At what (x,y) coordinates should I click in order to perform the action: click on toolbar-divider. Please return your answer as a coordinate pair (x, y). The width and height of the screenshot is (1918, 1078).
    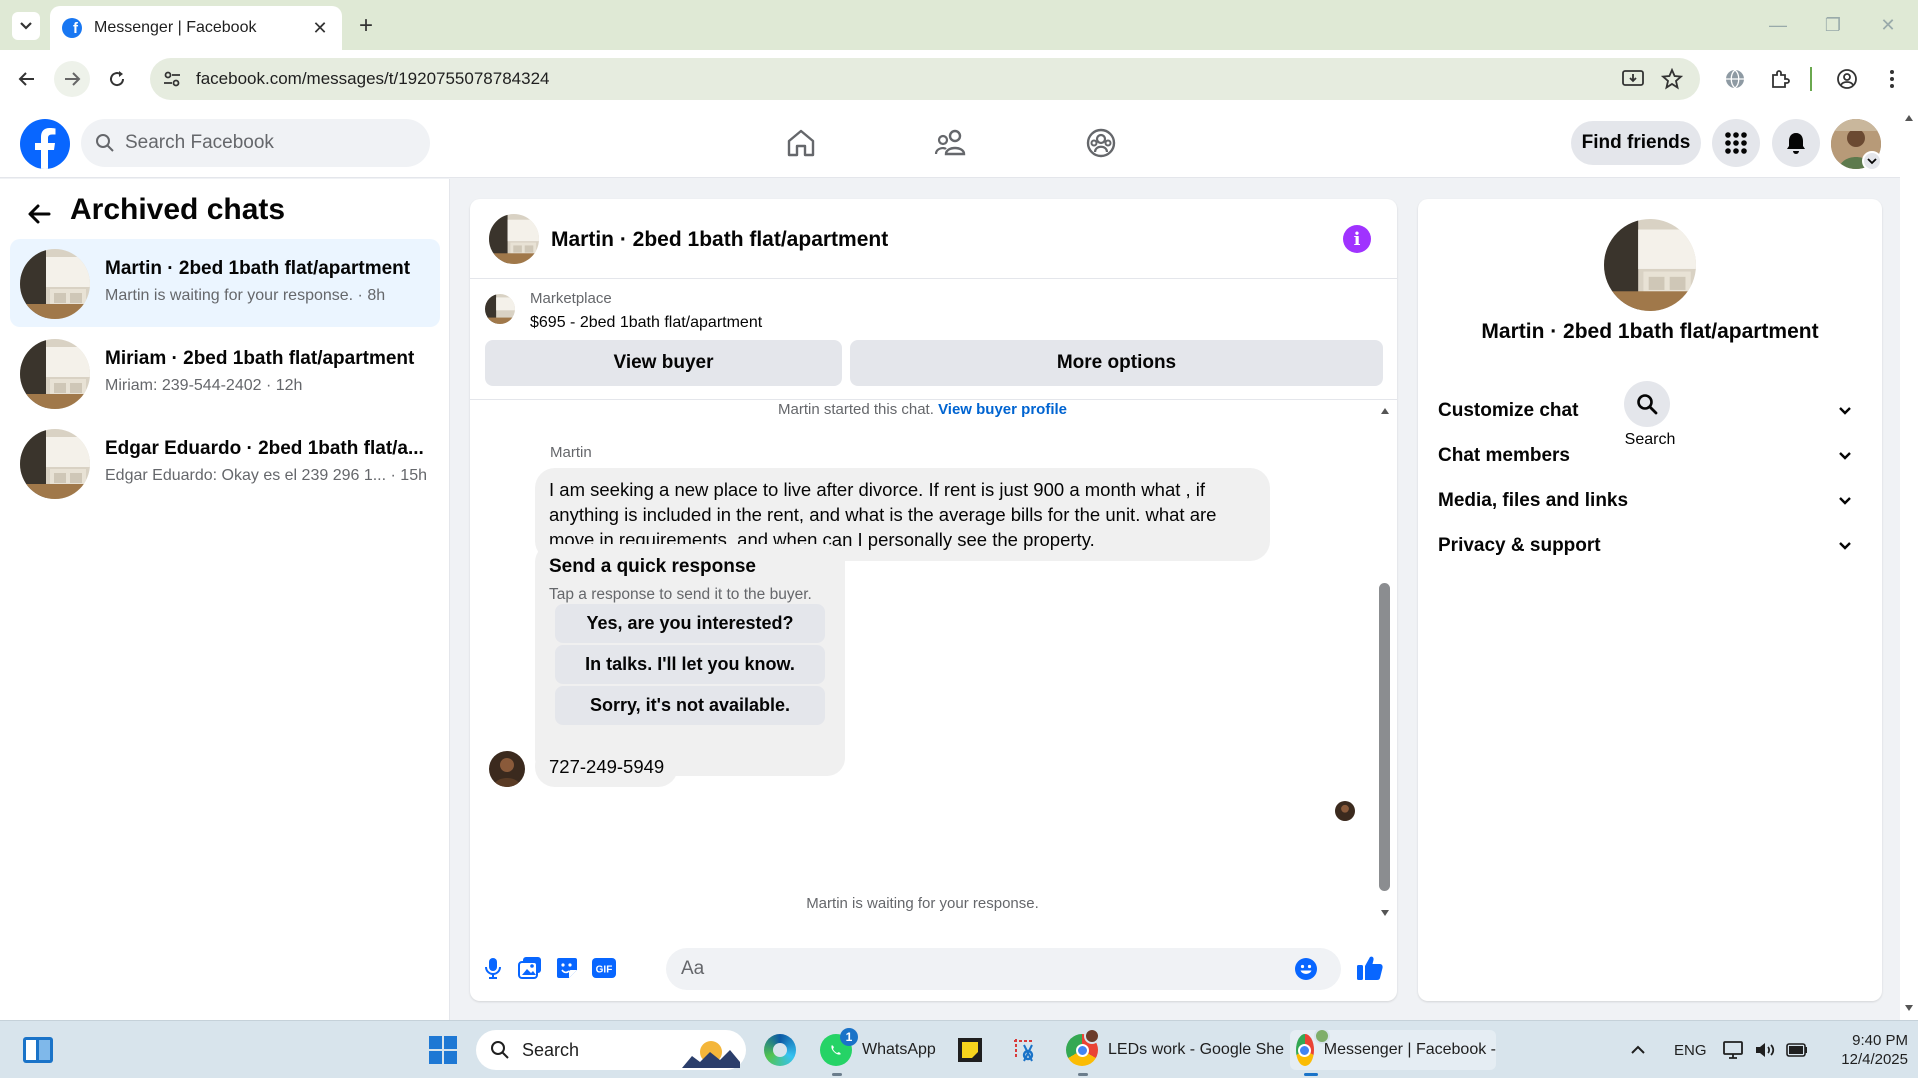
    Looking at the image, I should click on (1811, 79).